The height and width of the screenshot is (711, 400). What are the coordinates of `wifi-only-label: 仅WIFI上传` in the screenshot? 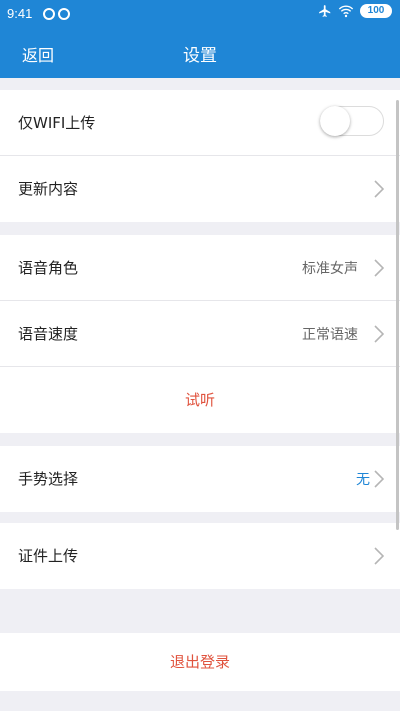 It's located at (57, 123).